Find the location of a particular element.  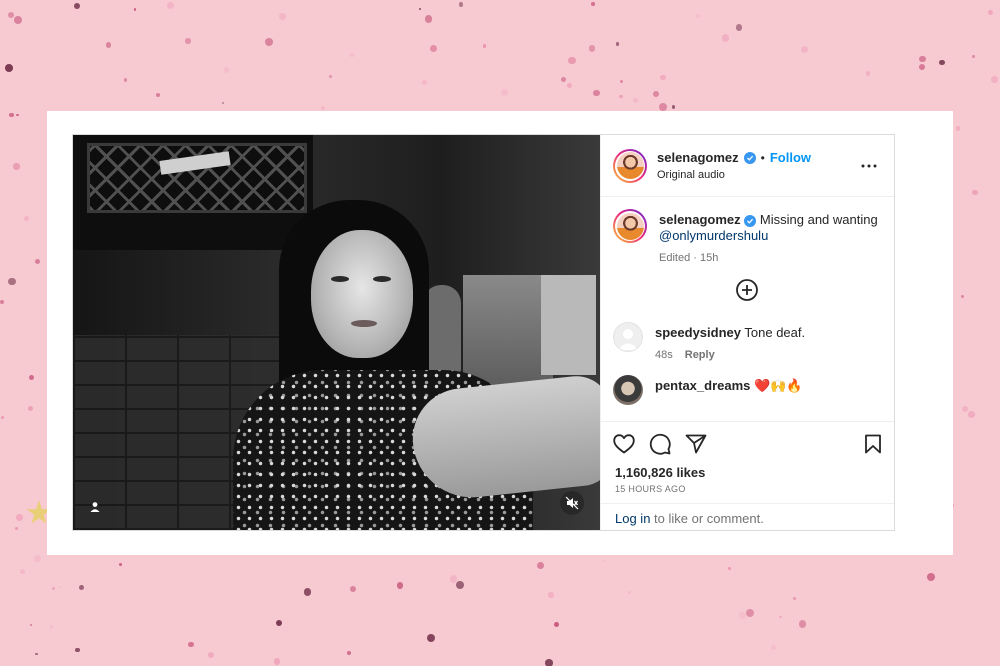

comment-item: speedysidney Tone deaf. 48s Reply is located at coordinates (746, 341).